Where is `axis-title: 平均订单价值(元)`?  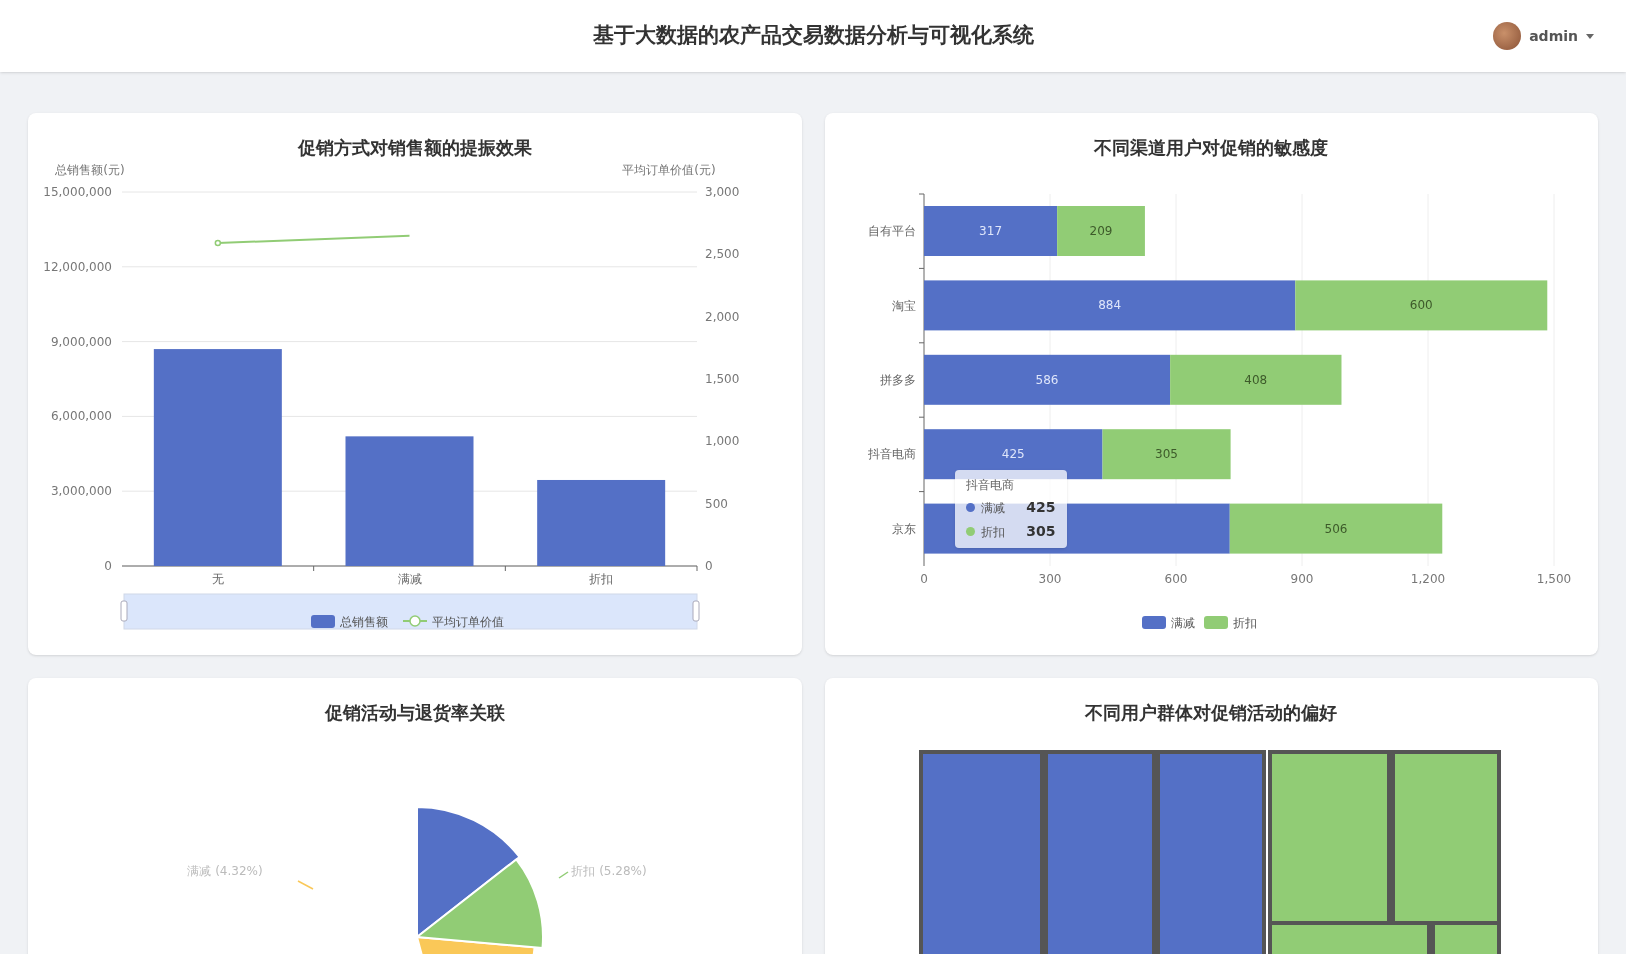
axis-title: 平均订单价值(元) is located at coordinates (669, 170).